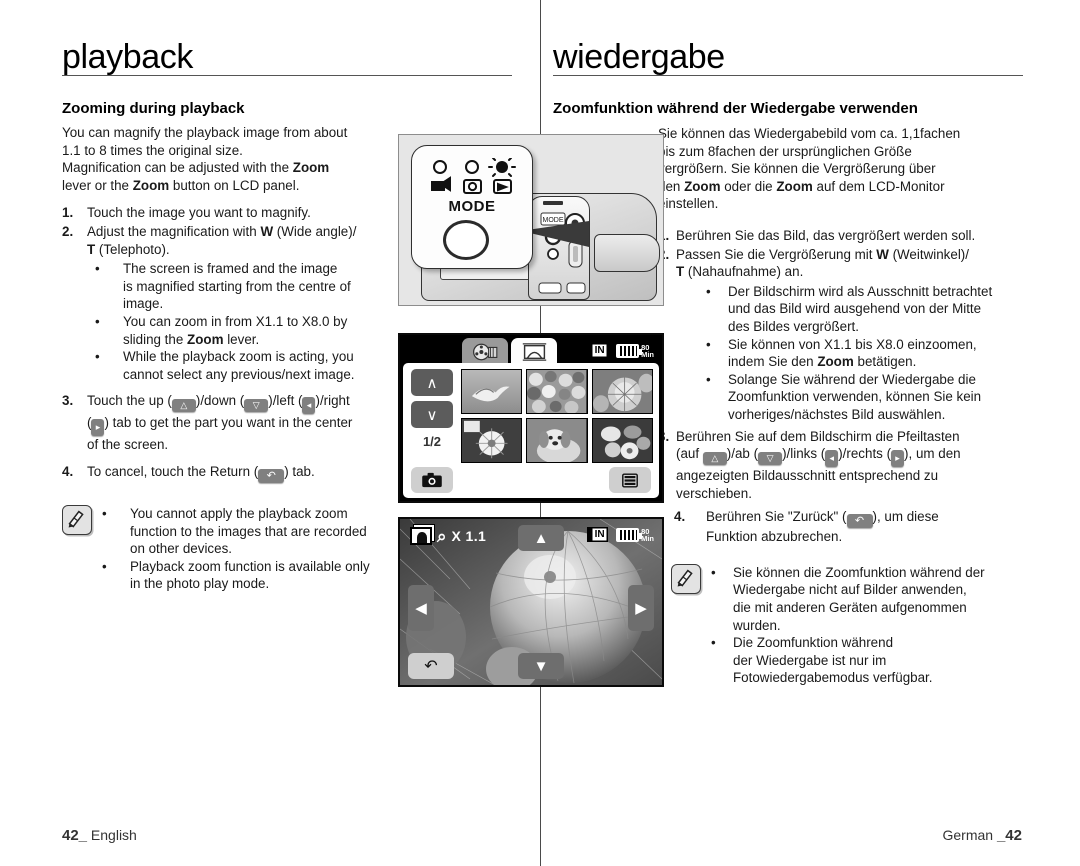 This screenshot has height=866, width=1080. Describe the element at coordinates (641, 608) in the screenshot. I see `pan-right-button: ▶` at that location.